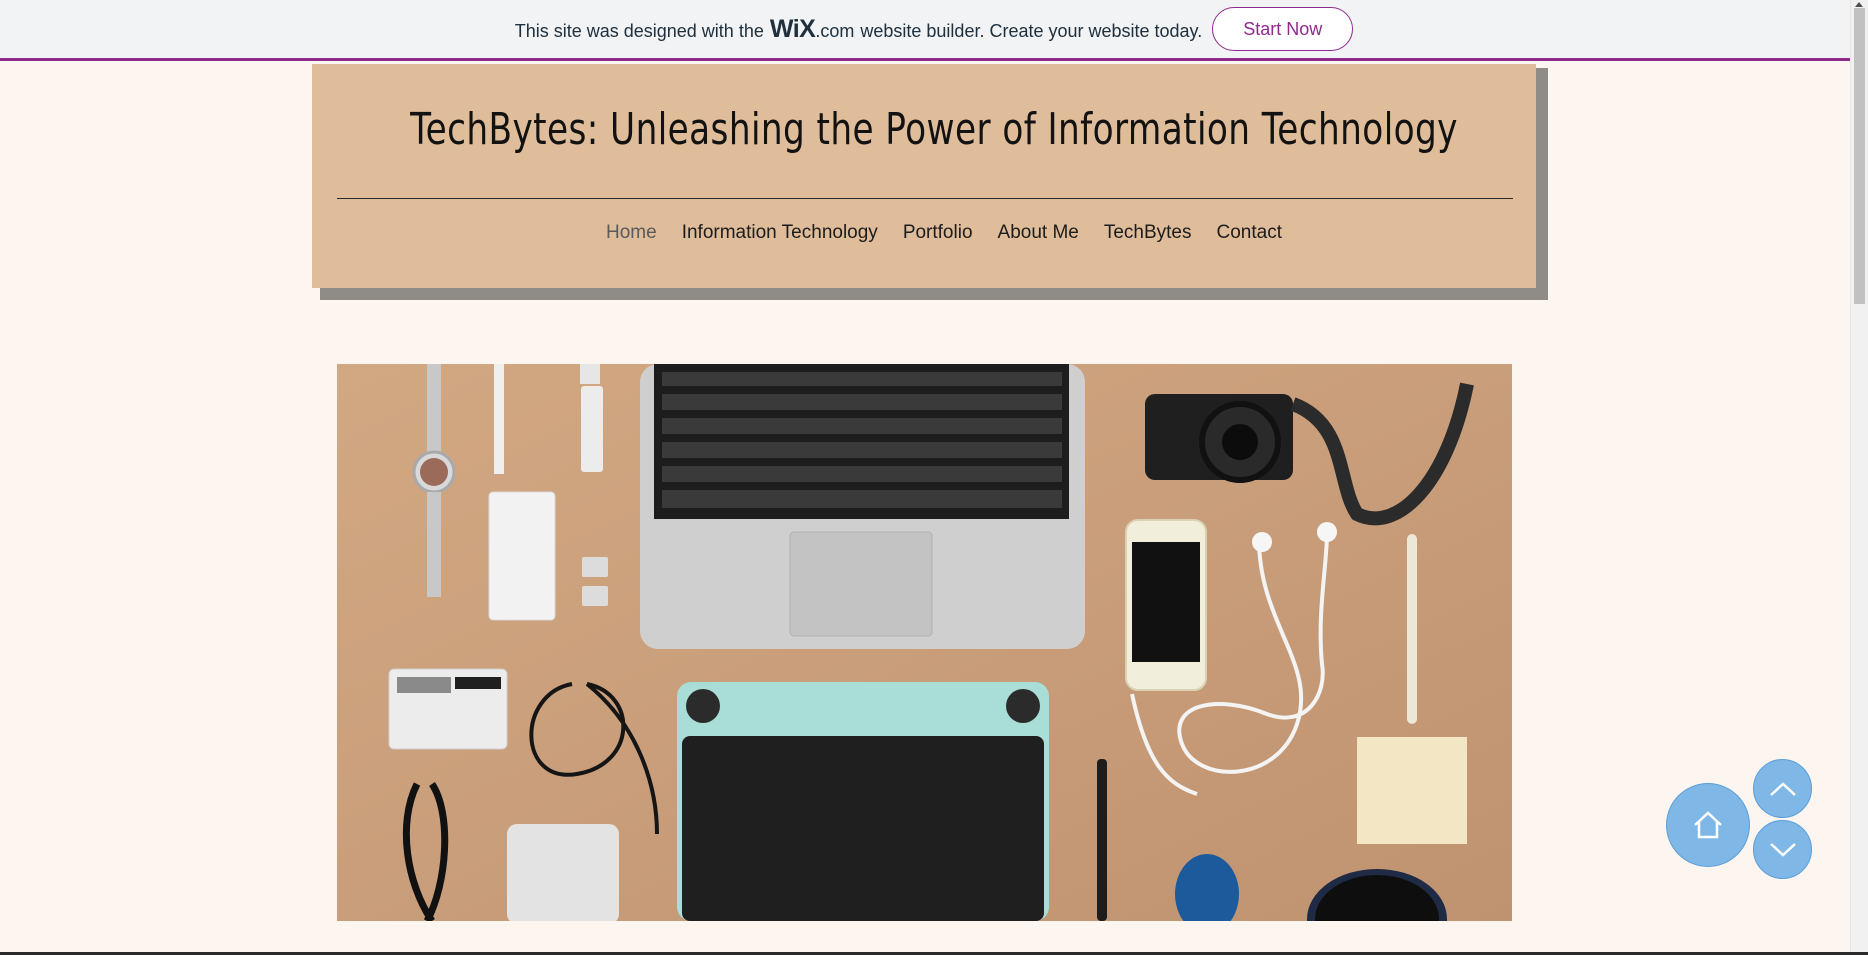 This screenshot has width=1868, height=955. I want to click on nav-item-techbytes: TechBytes, so click(1147, 233).